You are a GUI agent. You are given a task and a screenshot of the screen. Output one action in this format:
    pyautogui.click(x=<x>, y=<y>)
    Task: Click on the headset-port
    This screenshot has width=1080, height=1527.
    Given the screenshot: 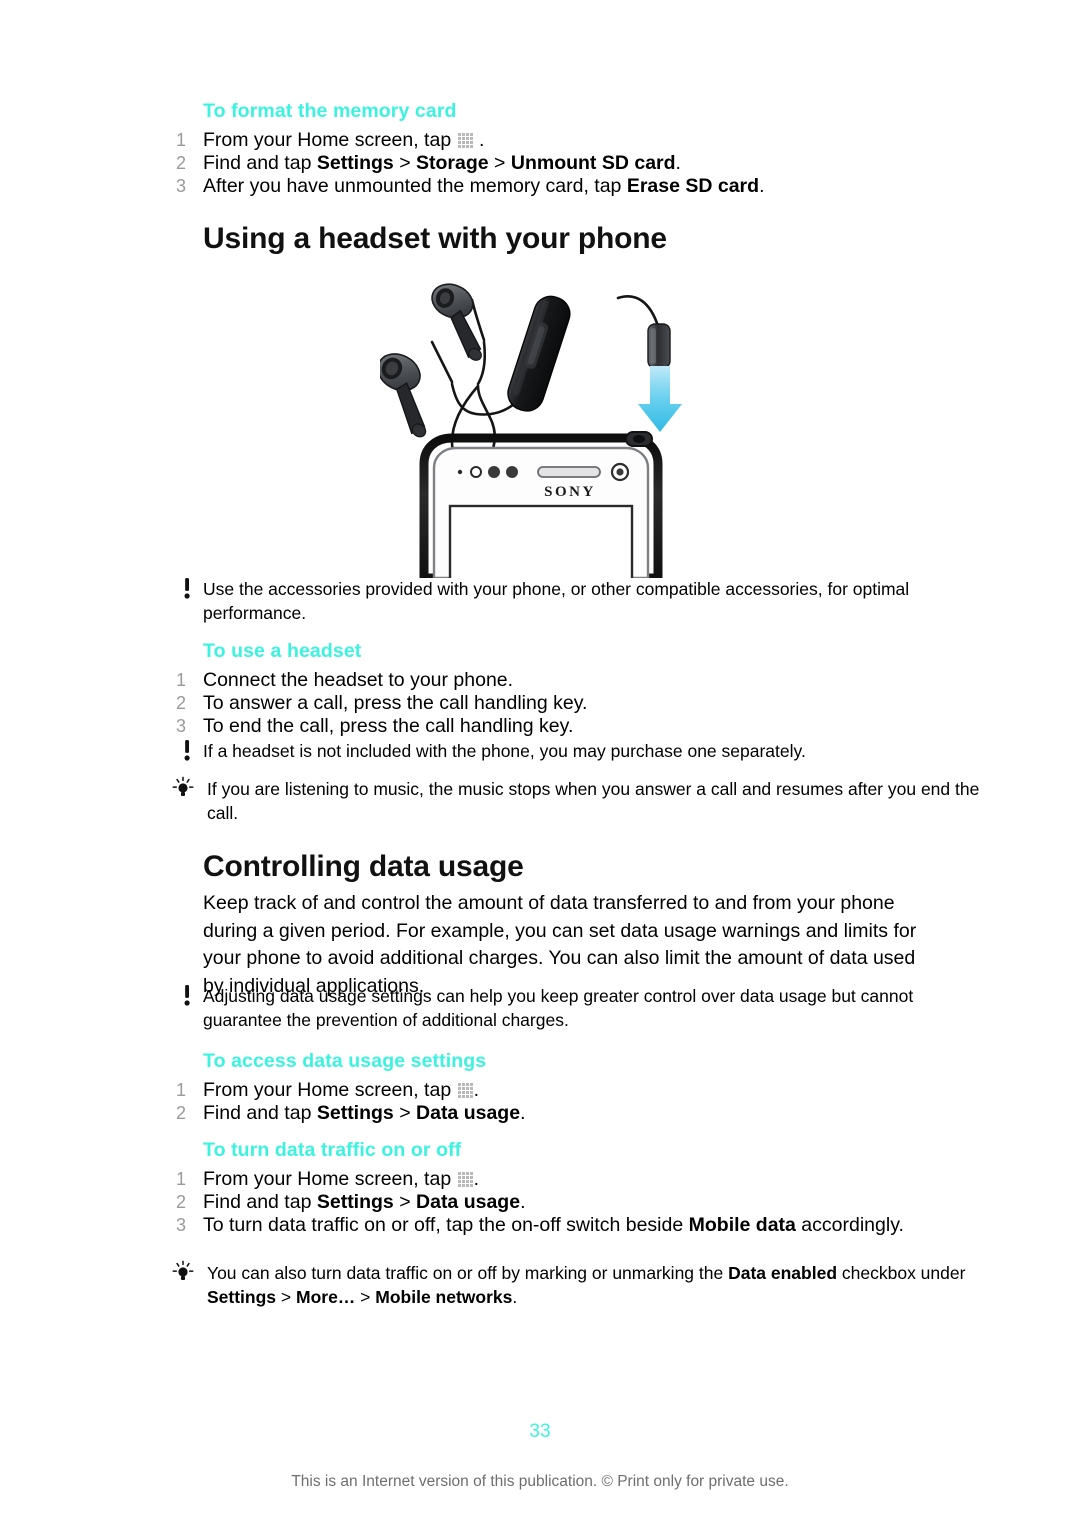 What is the action you would take?
    pyautogui.click(x=639, y=439)
    